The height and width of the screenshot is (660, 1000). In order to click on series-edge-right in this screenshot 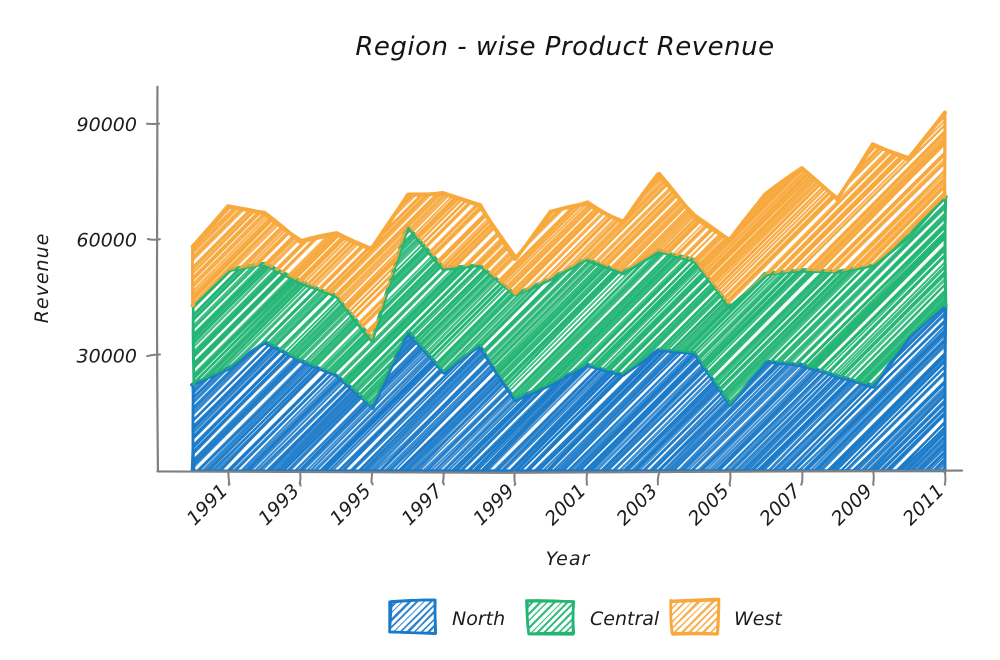, I will do `click(945, 154)`.